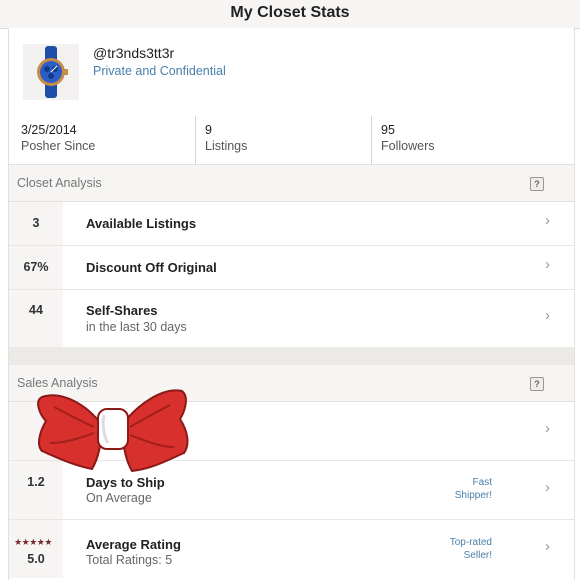 Image resolution: width=580 pixels, height=580 pixels. What do you see at coordinates (208, 130) in the screenshot?
I see `stat-value: 9` at bounding box center [208, 130].